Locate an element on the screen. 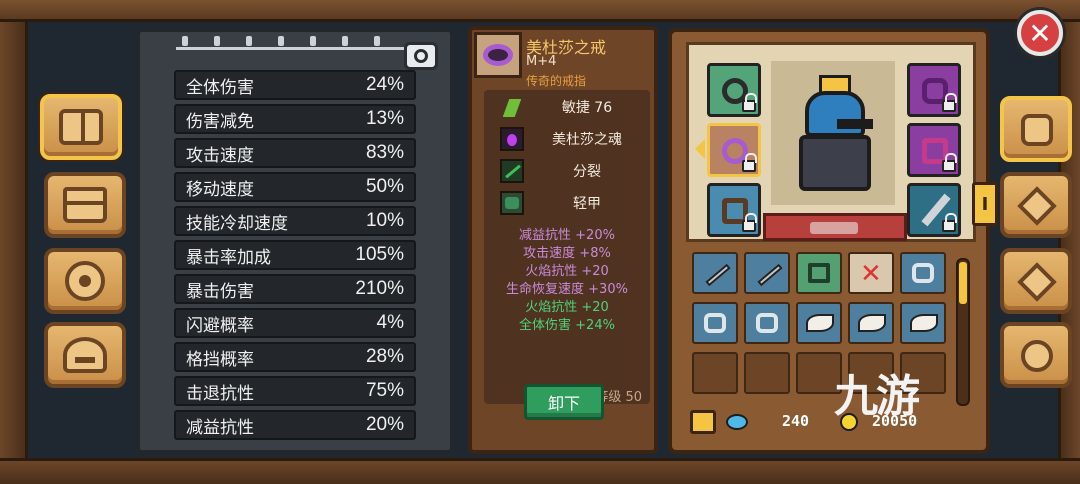 This screenshot has width=1080, height=484. equip-slot-armor is located at coordinates (934, 150).